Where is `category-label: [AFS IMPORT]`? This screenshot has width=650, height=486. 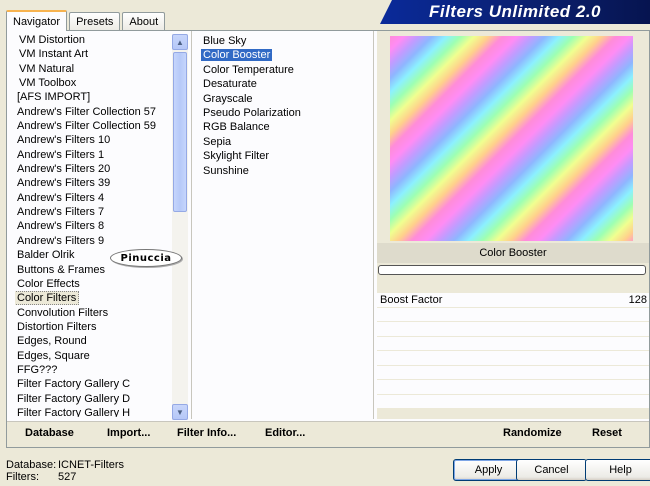 category-label: [AFS IMPORT] is located at coordinates (54, 97).